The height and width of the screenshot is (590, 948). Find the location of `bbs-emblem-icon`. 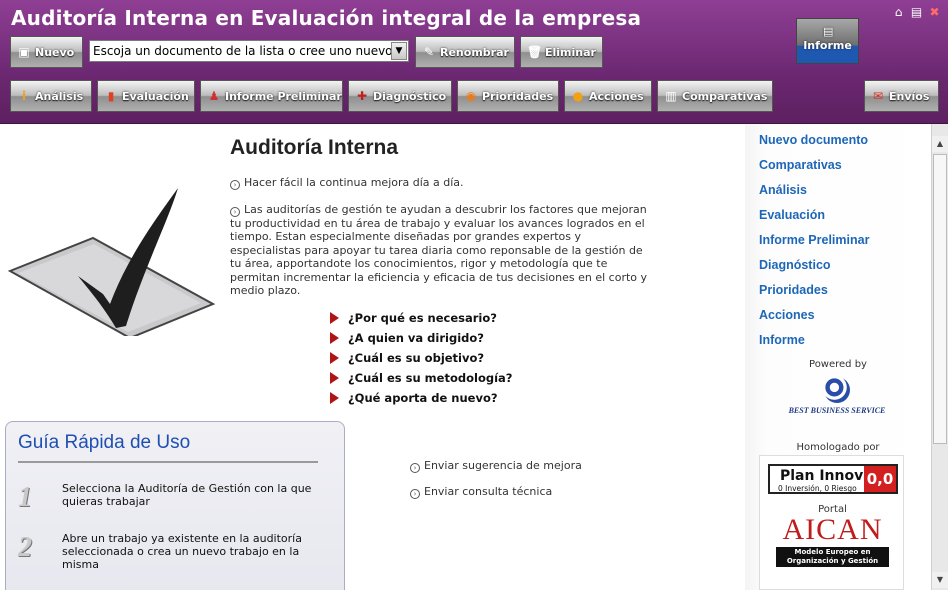

bbs-emblem-icon is located at coordinates (837, 390).